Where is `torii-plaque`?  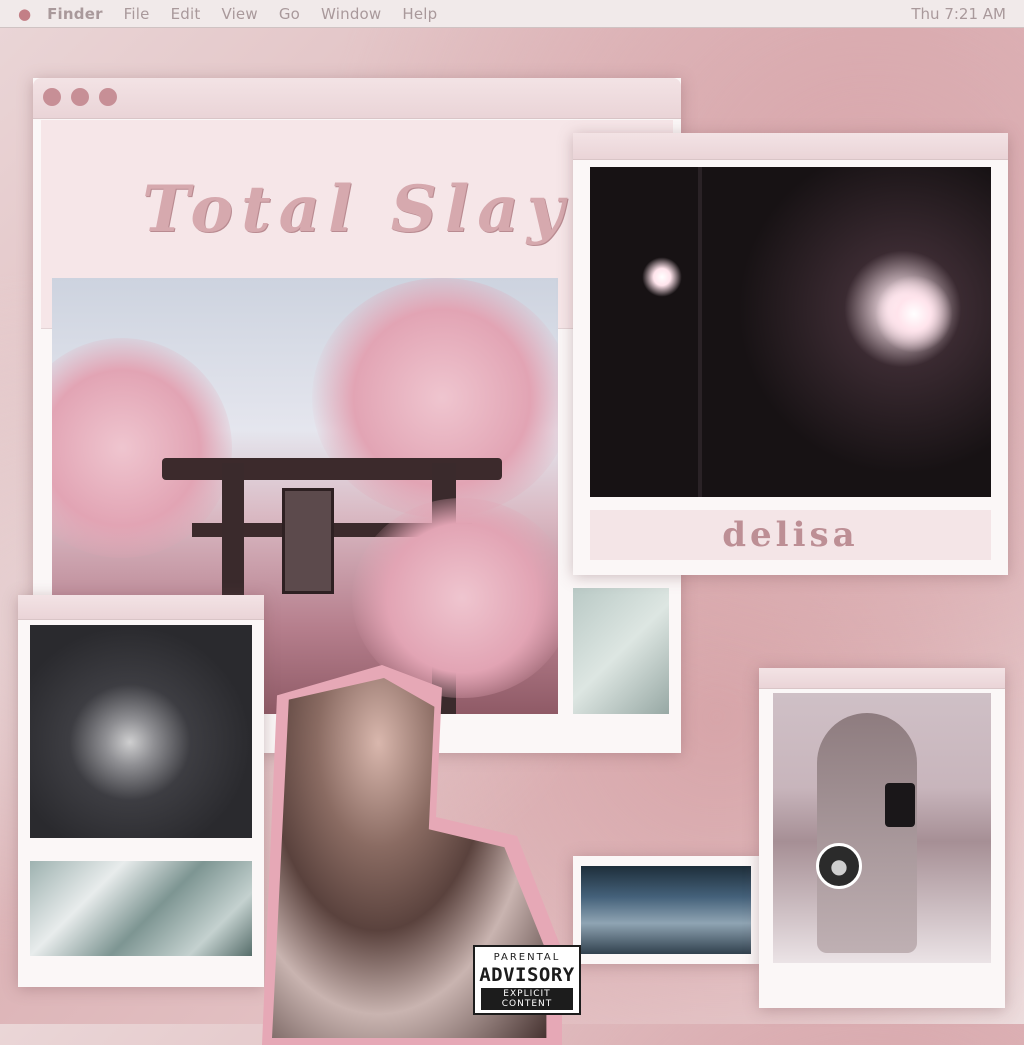
torii-plaque is located at coordinates (308, 541).